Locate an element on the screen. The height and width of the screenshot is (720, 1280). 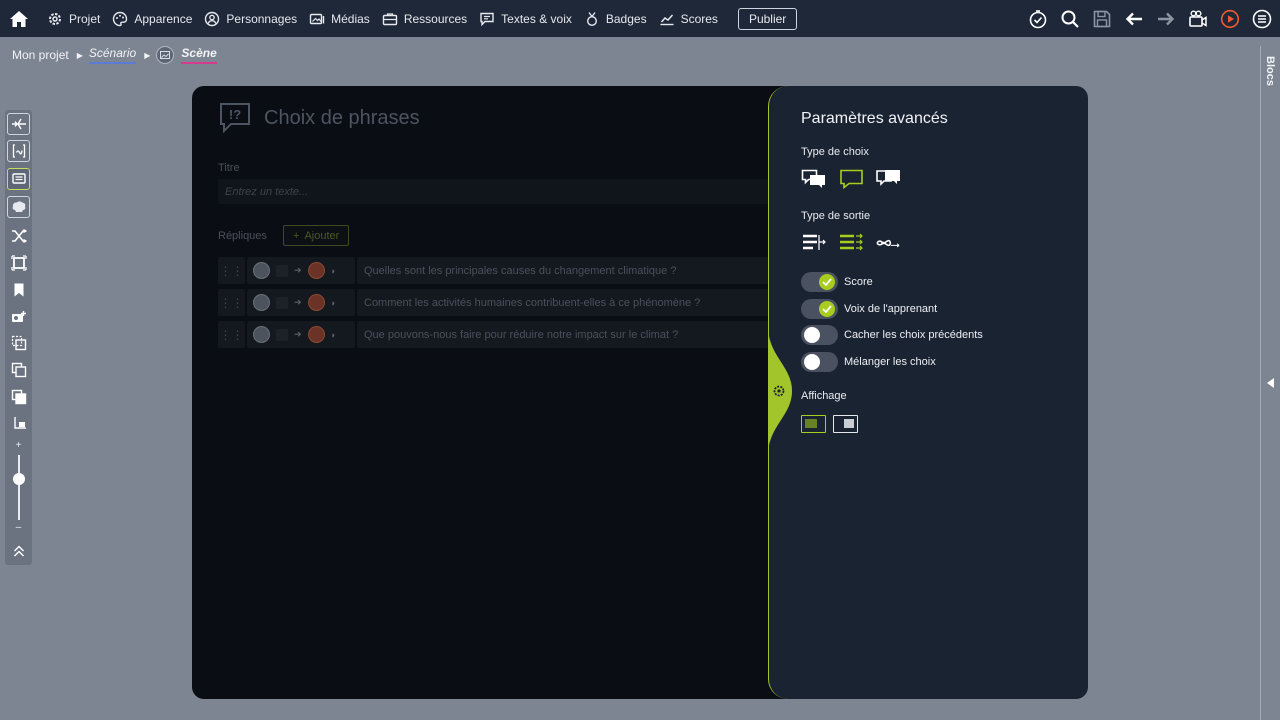
menu-icon is located at coordinates (1262, 19).